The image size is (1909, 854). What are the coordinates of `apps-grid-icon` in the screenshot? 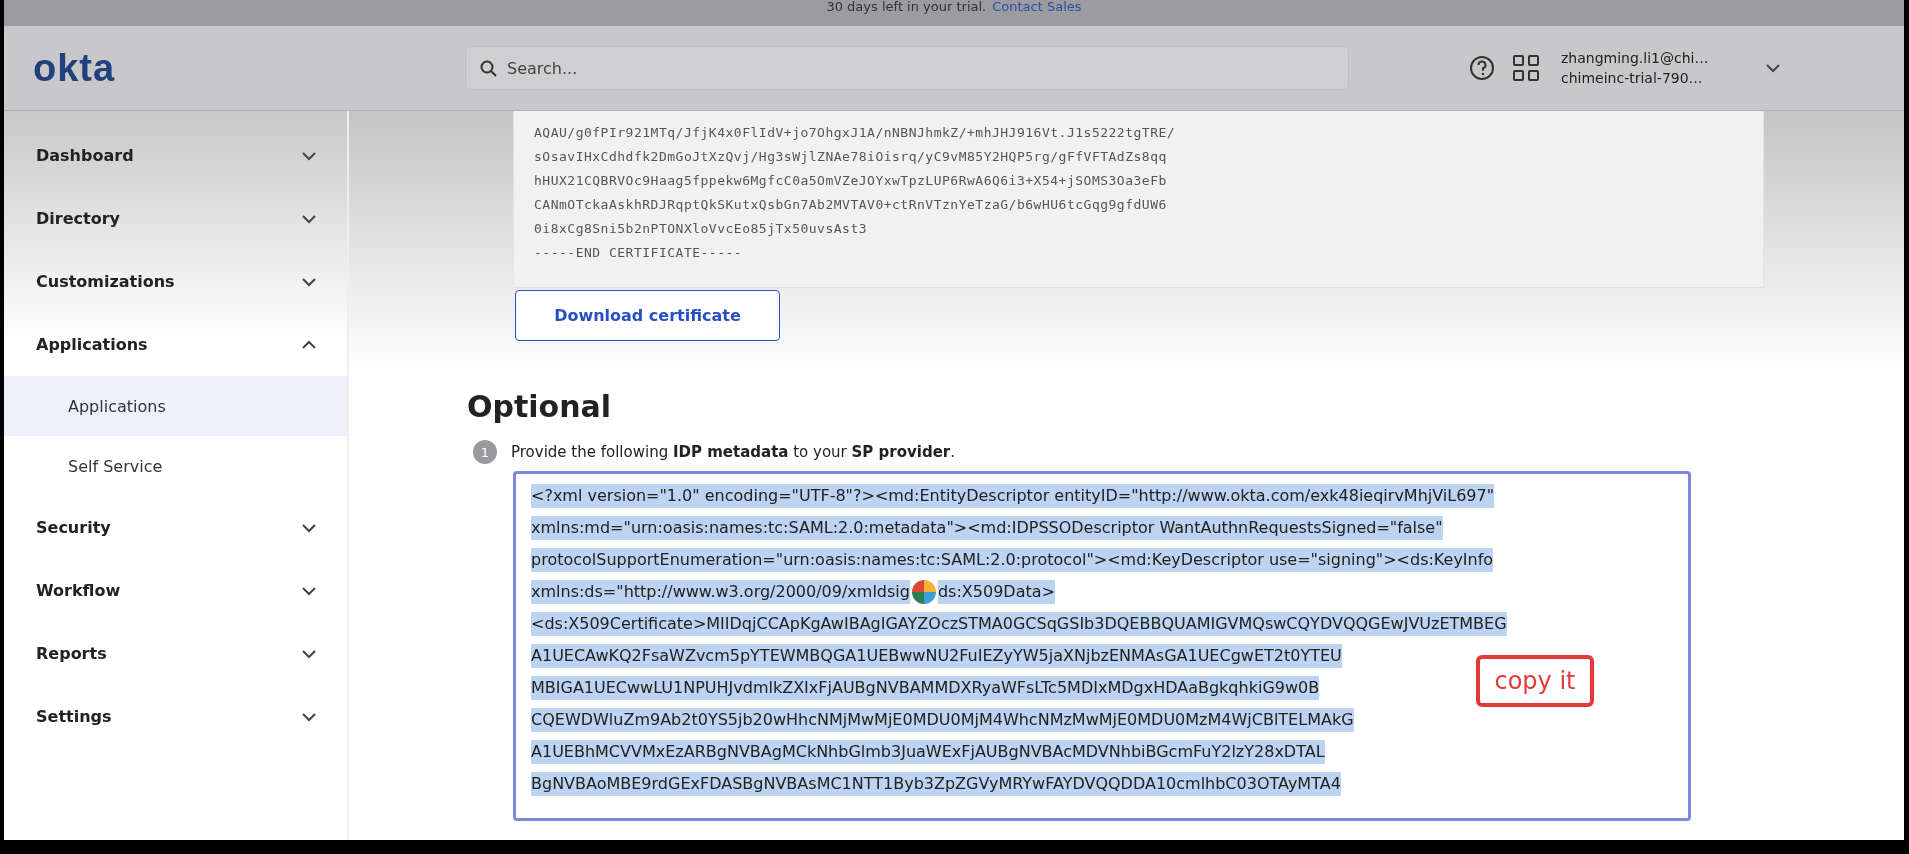 It's located at (1526, 68).